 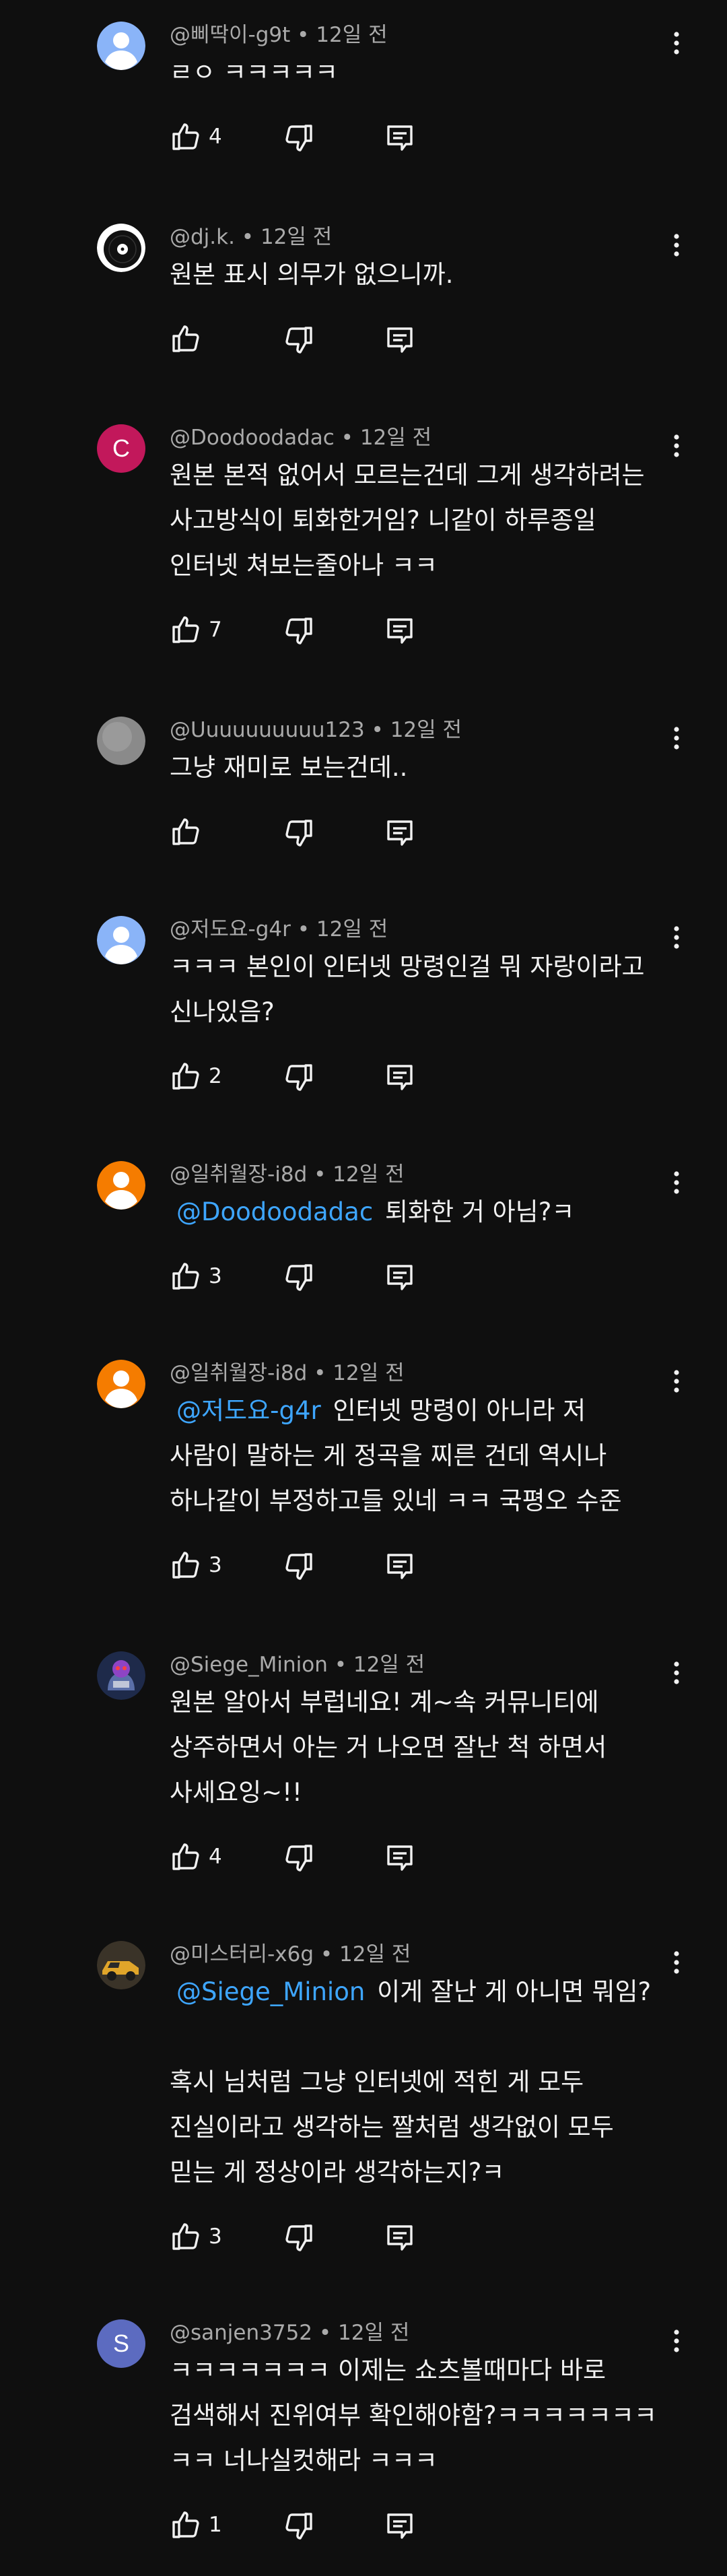 I want to click on like-count: 7, so click(x=215, y=630).